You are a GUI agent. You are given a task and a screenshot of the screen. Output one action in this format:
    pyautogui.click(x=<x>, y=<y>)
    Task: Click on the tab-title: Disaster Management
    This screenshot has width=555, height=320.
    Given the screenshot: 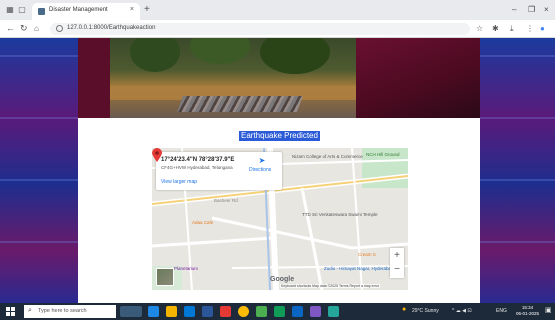 What is the action you would take?
    pyautogui.click(x=78, y=10)
    